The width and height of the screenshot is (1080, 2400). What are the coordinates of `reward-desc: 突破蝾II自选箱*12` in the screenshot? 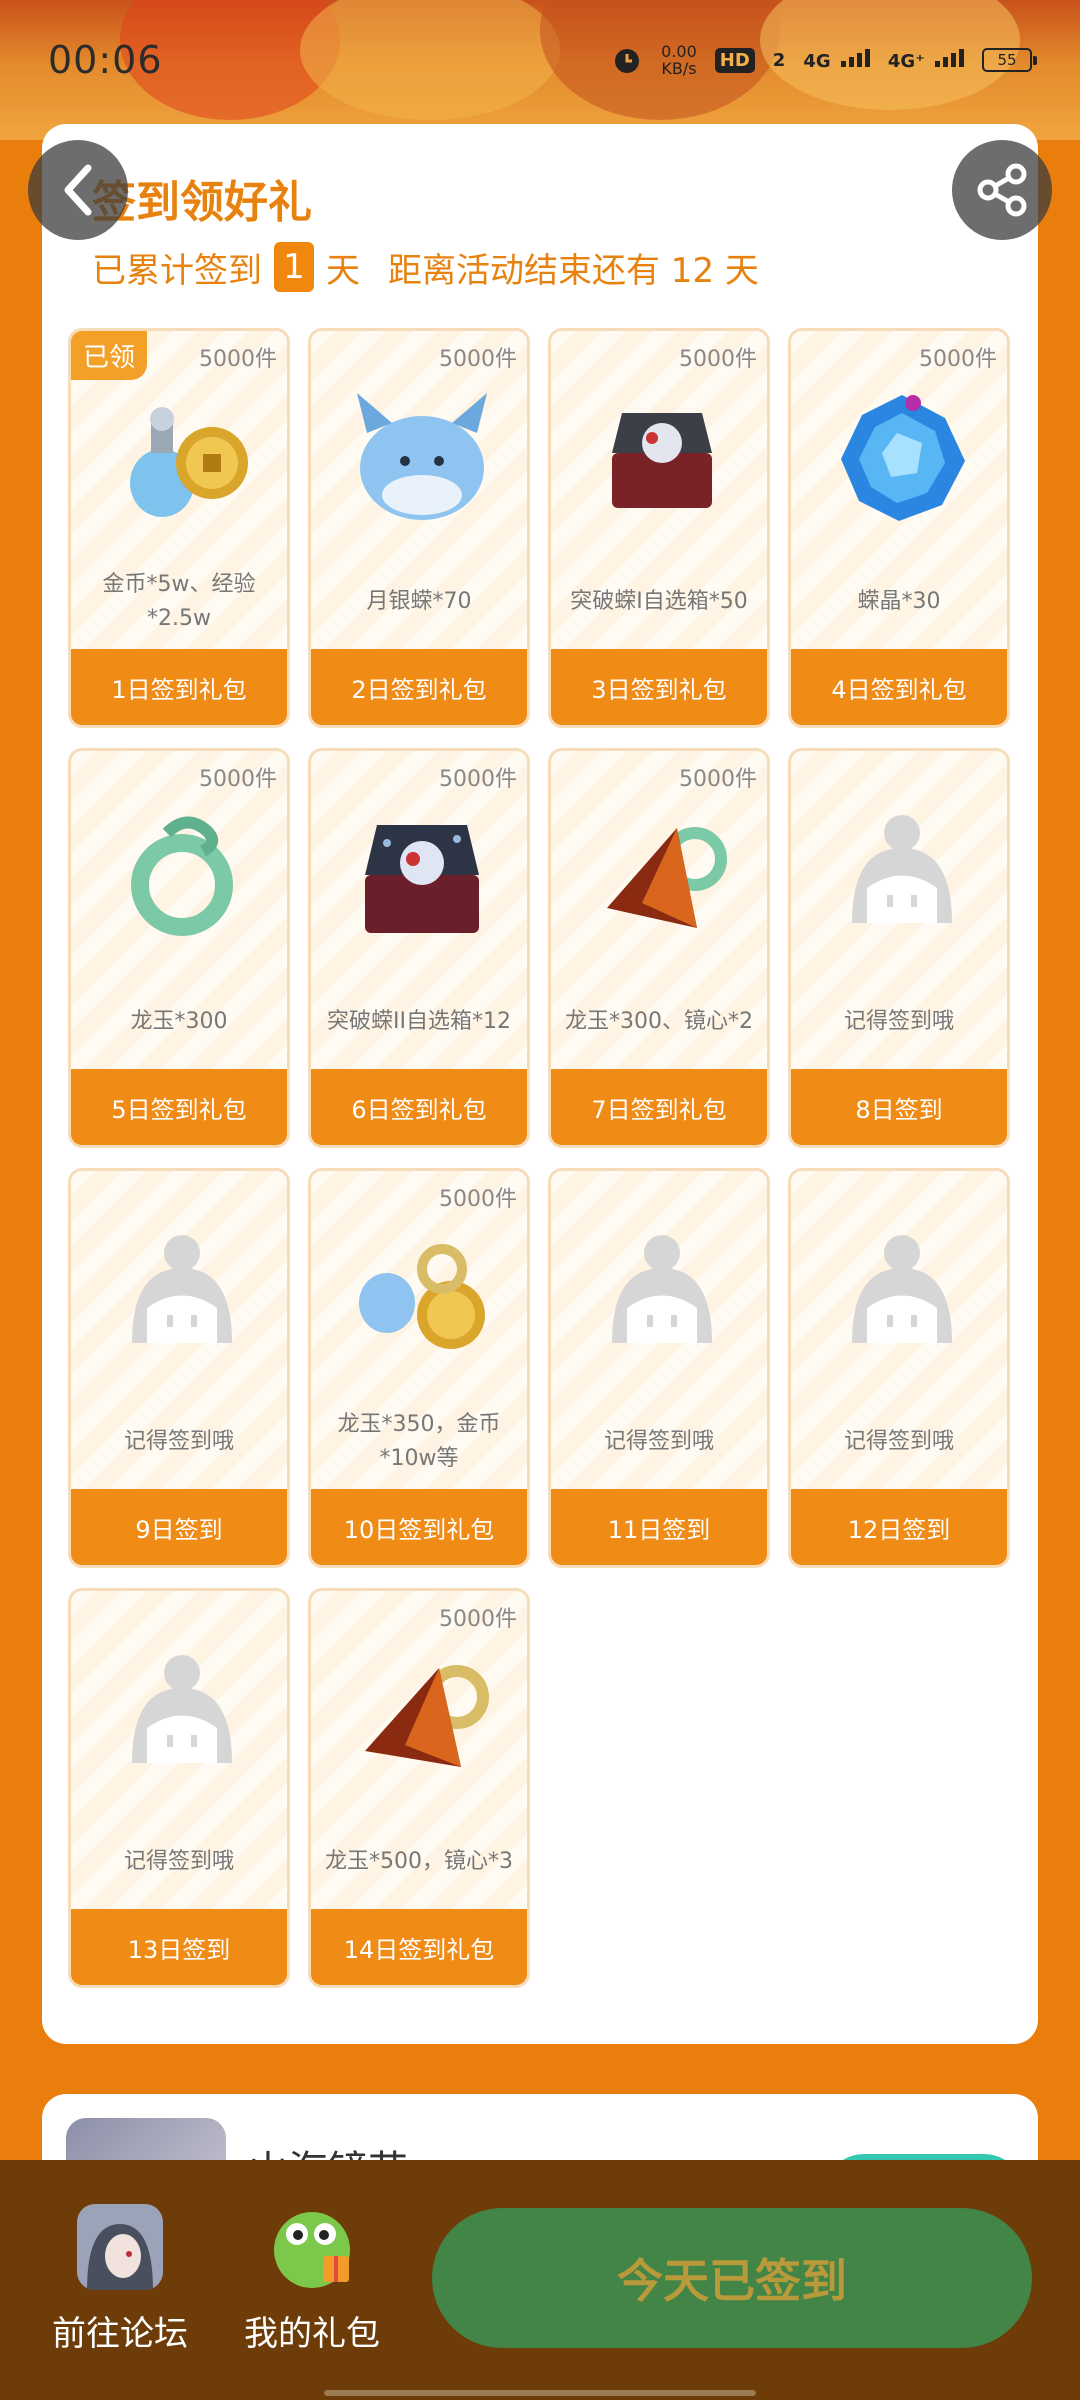 It's located at (419, 1021).